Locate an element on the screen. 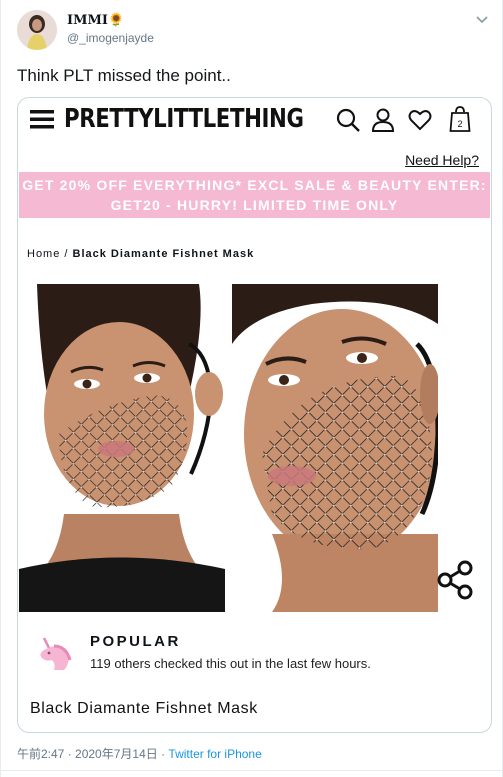 The image size is (503, 777). menu-icon is located at coordinates (42, 119).